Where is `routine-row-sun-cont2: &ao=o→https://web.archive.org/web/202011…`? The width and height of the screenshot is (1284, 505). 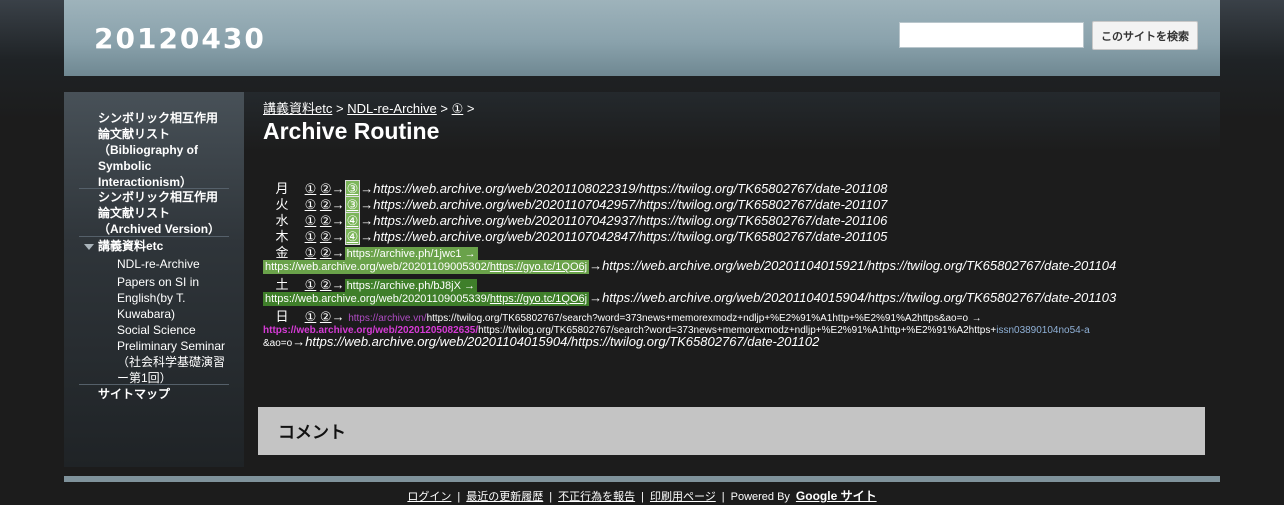 routine-row-sun-cont2: &ao=o→https://web.archive.org/web/202011… is located at coordinates (541, 341).